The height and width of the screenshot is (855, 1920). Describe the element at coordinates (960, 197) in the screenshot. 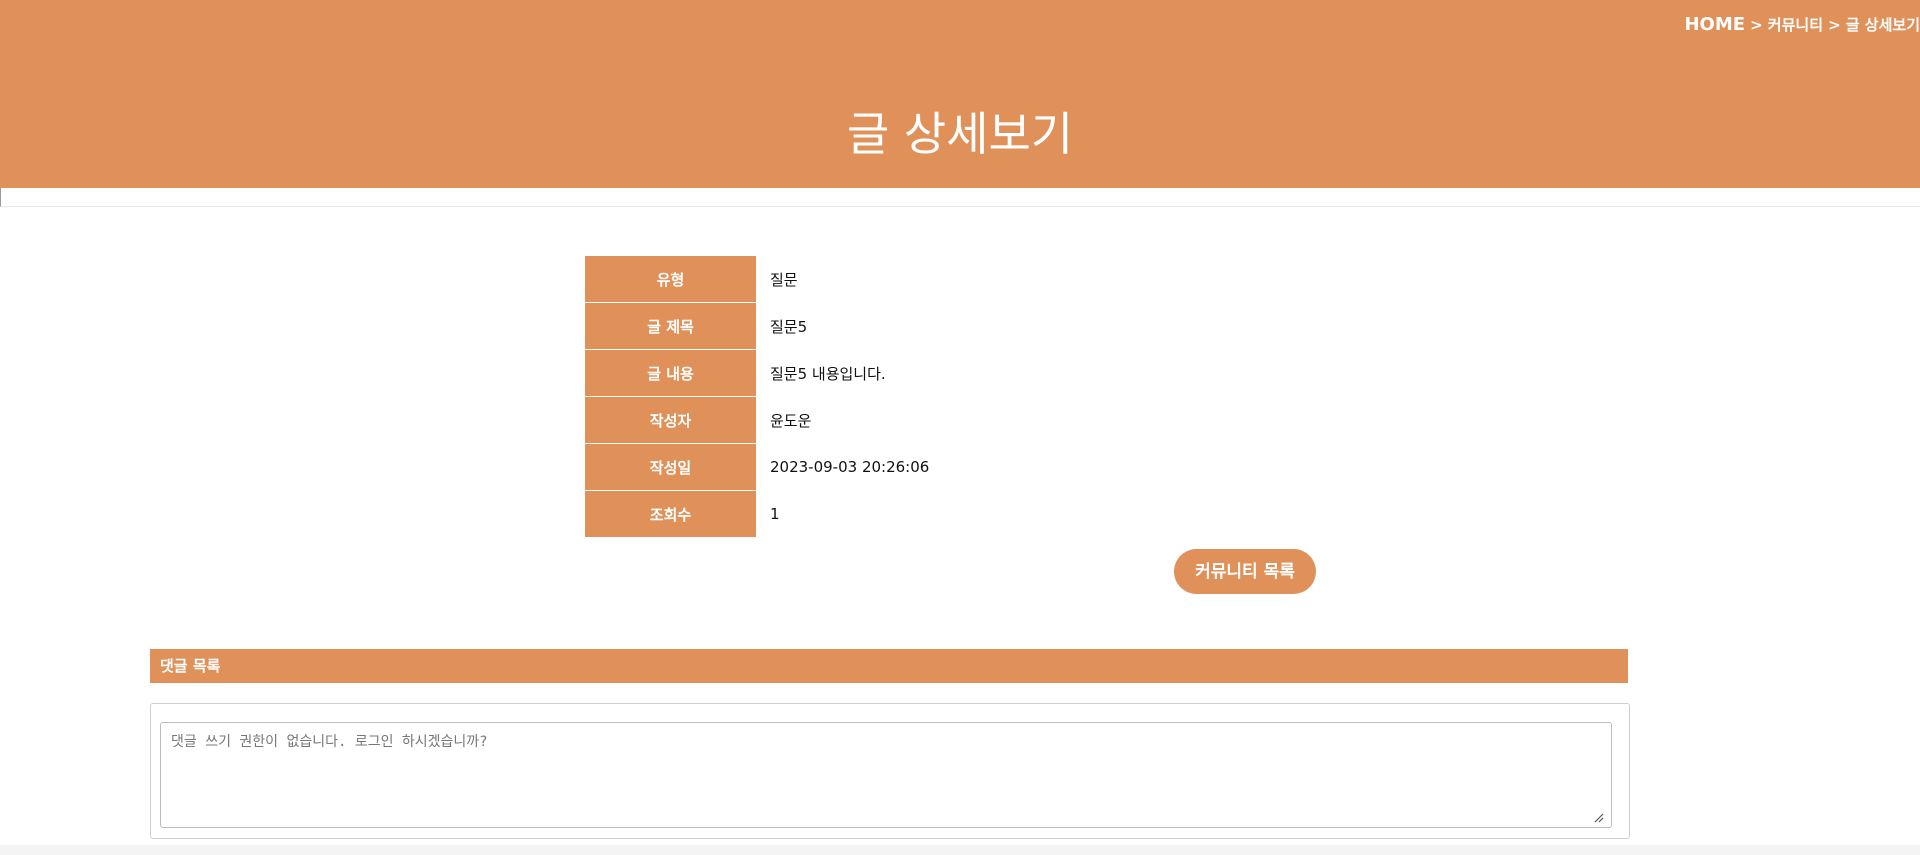

I see `banner-divider` at that location.